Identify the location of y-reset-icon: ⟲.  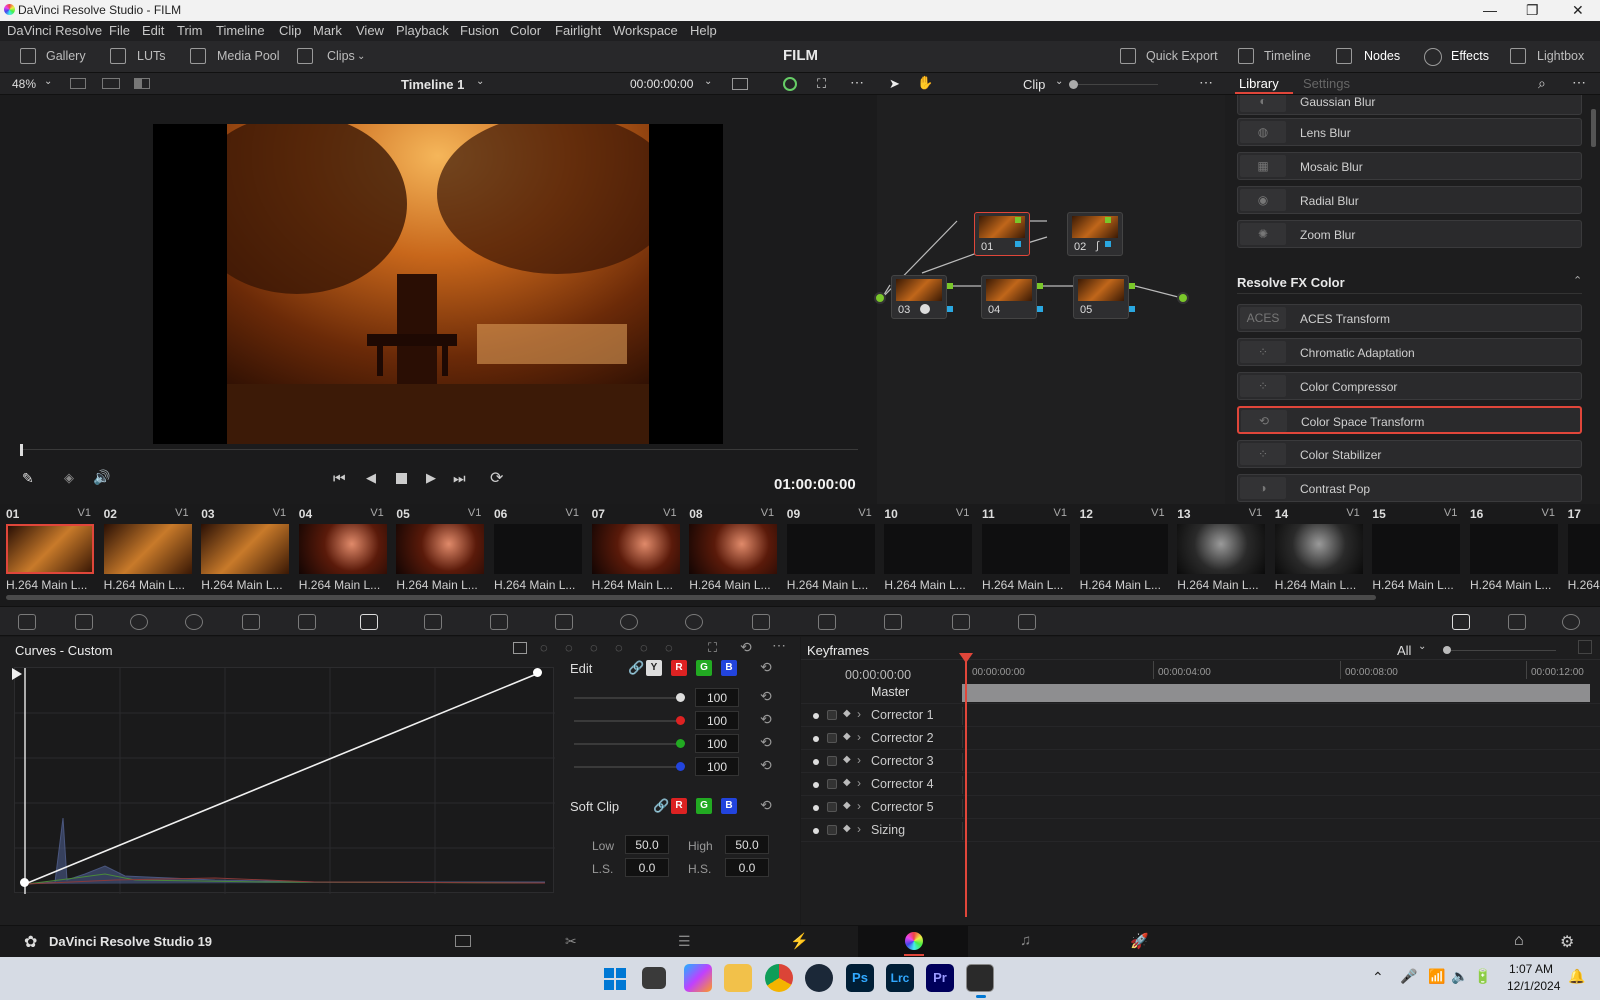
(766, 696).